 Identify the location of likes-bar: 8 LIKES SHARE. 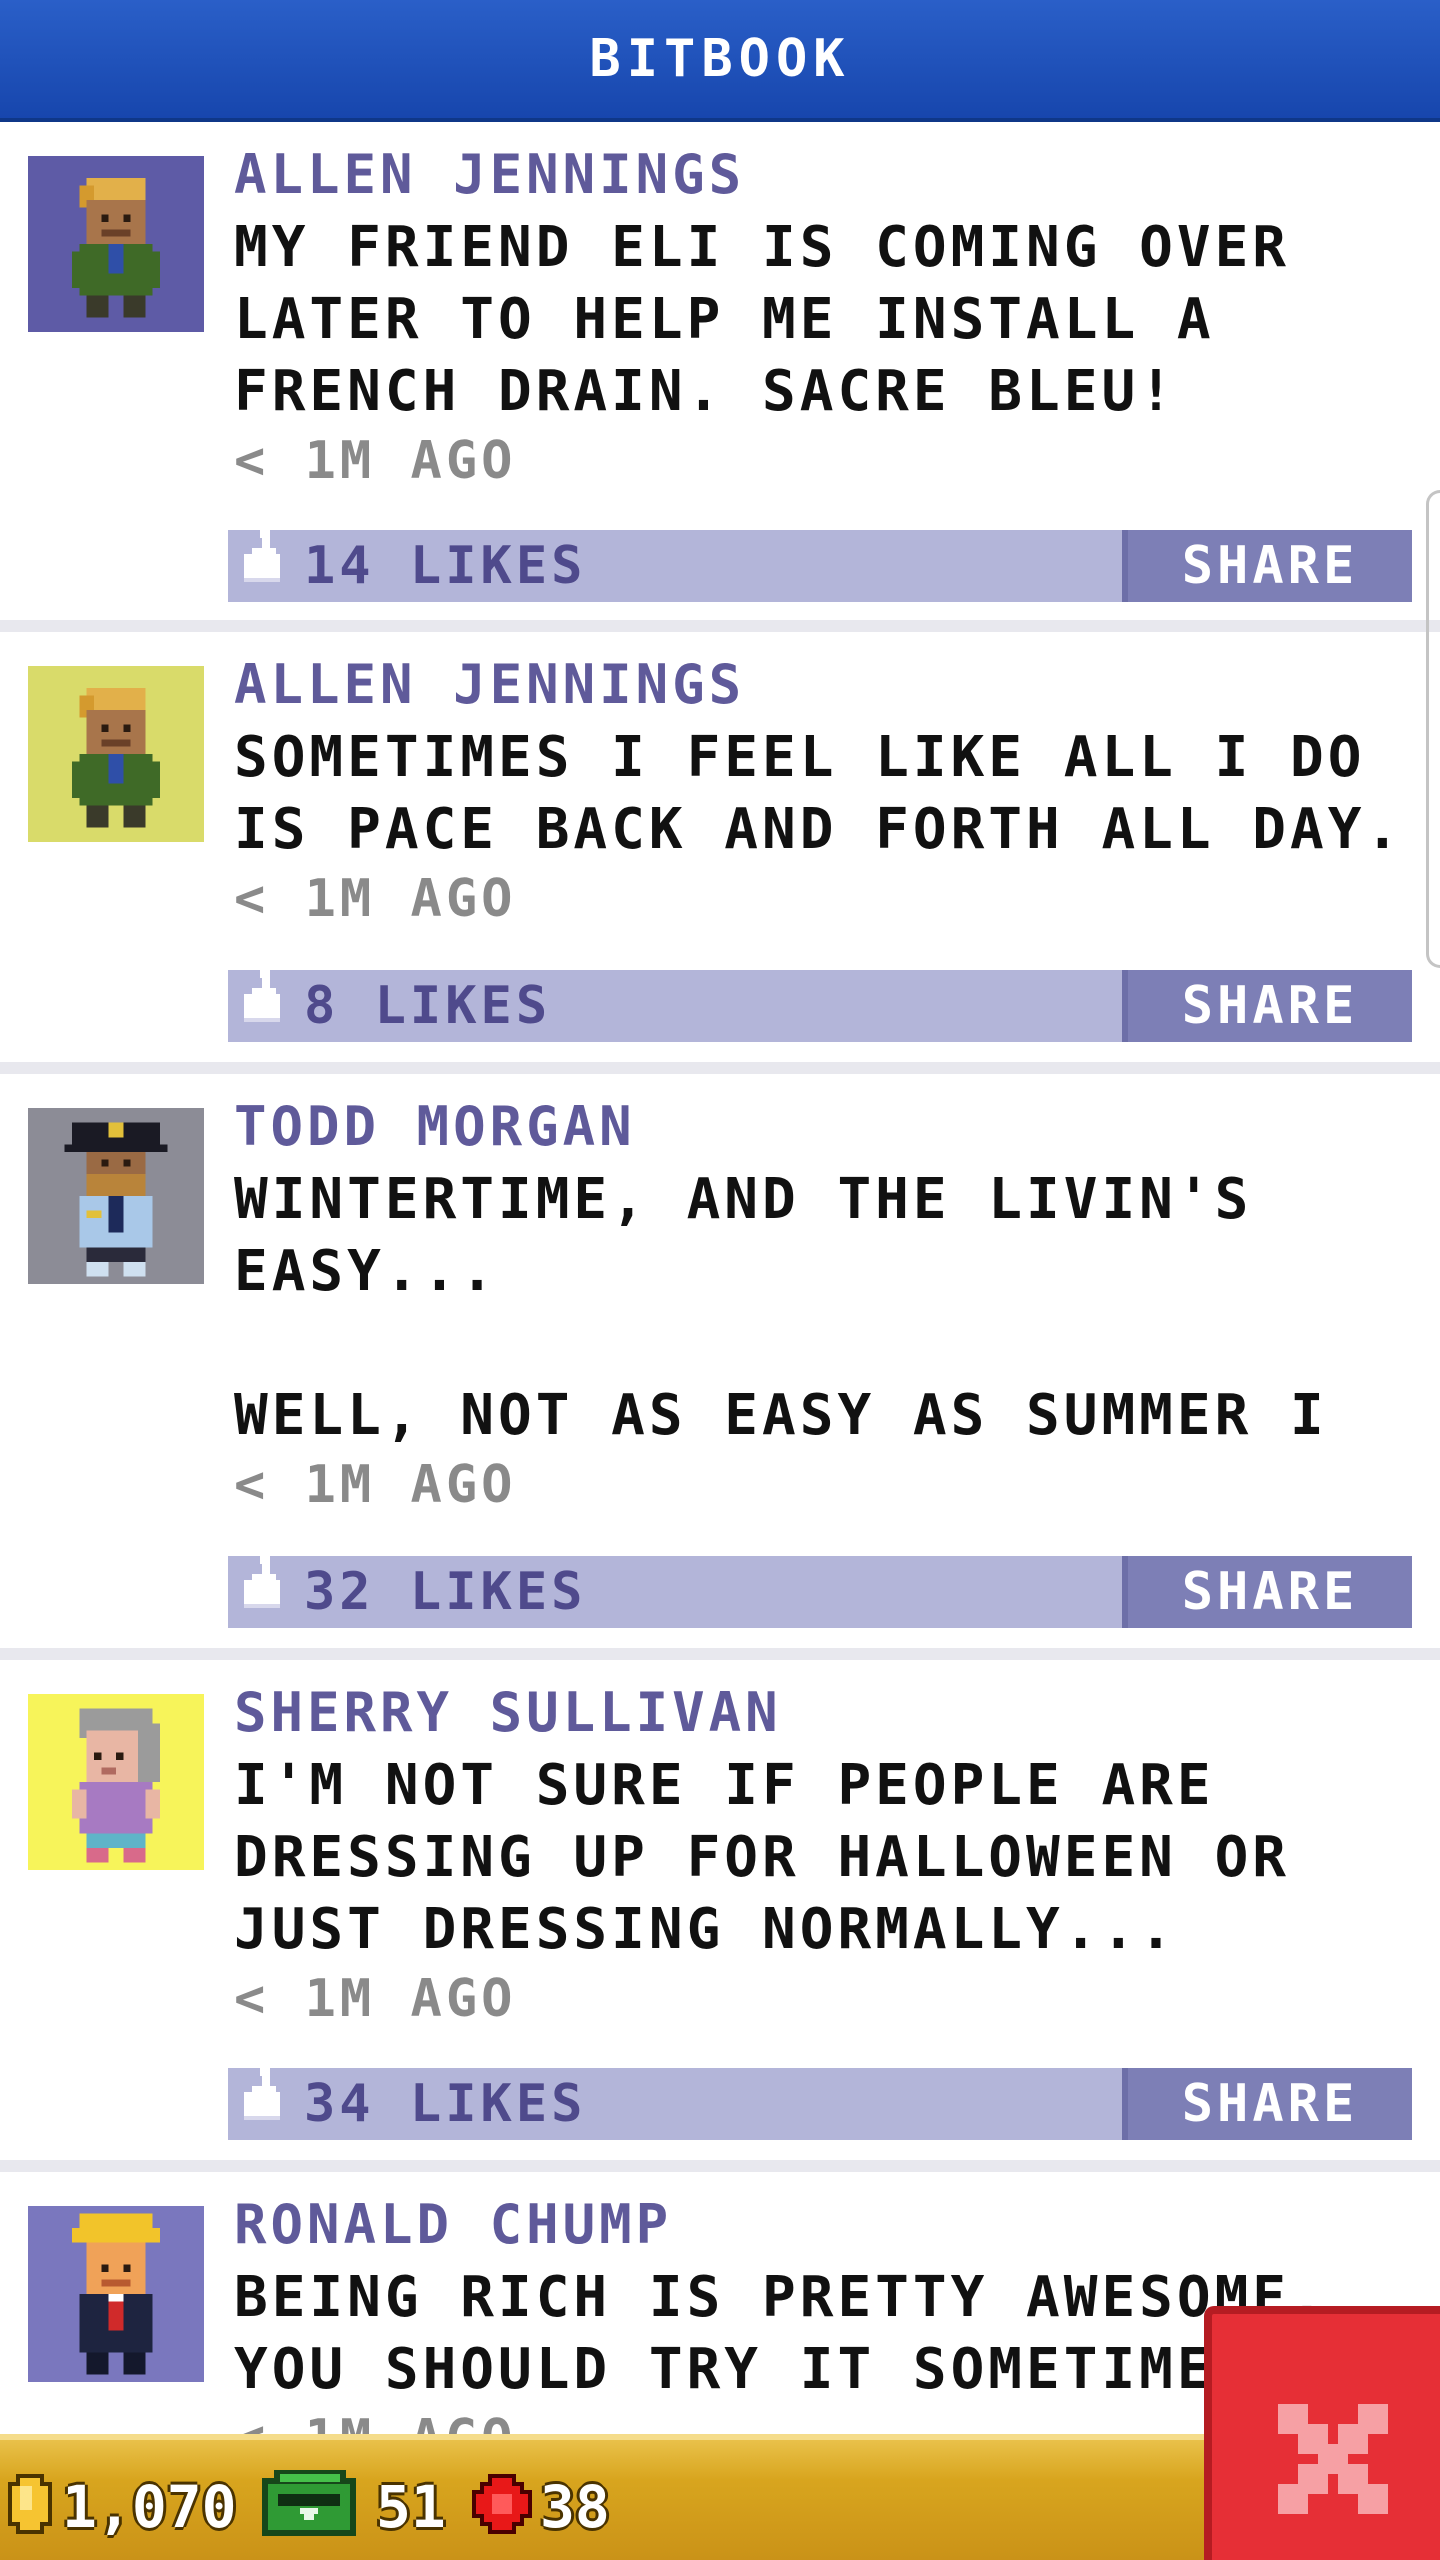
(820, 1005).